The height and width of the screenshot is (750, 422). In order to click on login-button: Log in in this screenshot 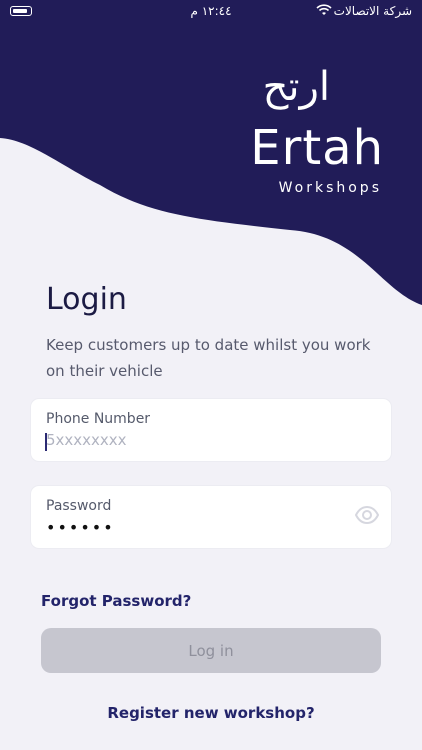, I will do `click(211, 650)`.